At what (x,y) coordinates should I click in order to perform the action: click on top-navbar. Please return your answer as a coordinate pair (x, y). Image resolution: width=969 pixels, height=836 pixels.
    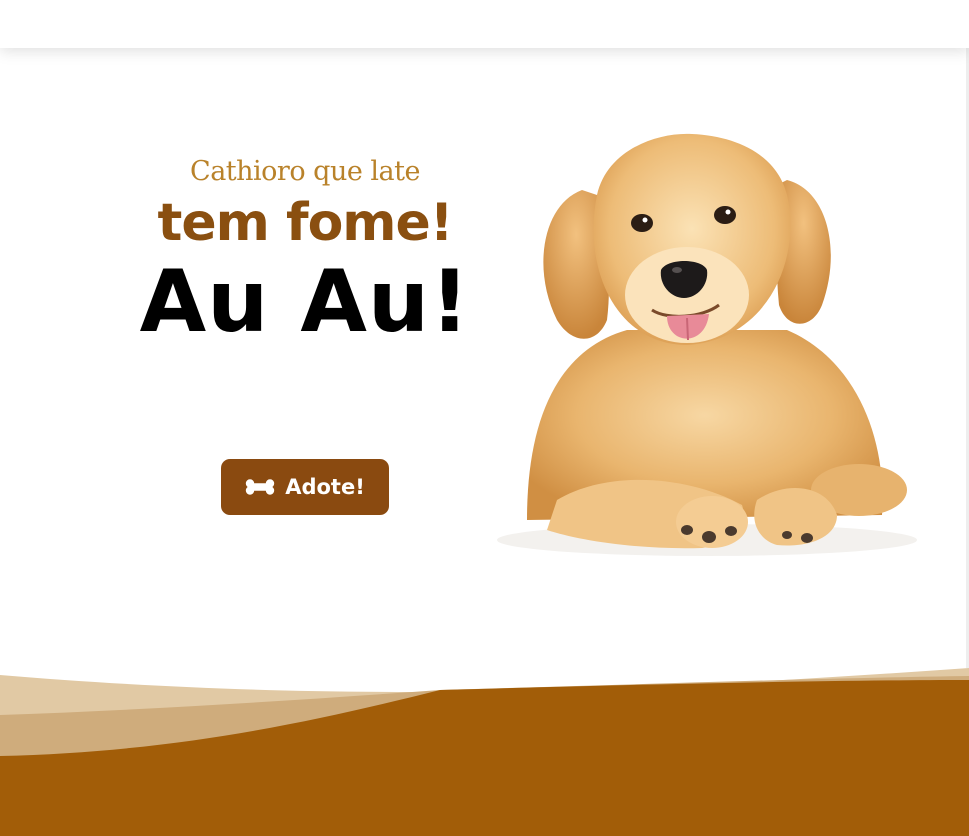
    Looking at the image, I should click on (484, 24).